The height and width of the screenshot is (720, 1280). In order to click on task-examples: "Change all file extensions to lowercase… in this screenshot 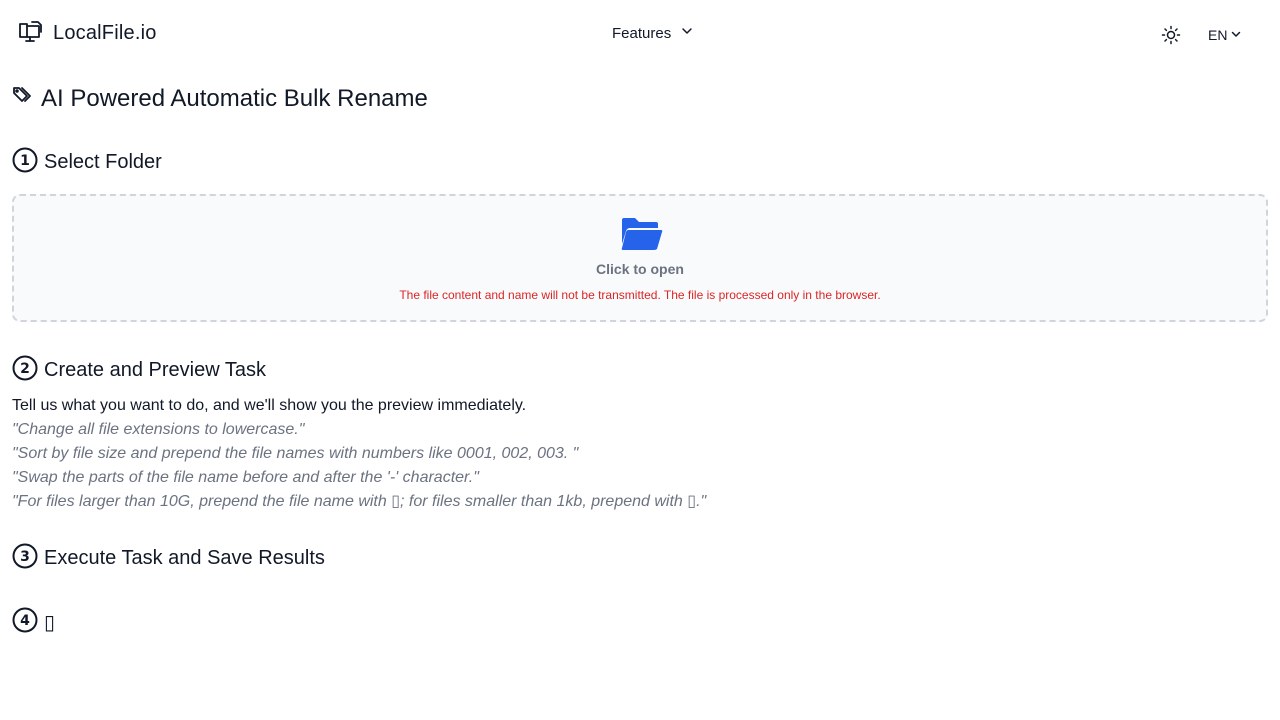, I will do `click(359, 469)`.